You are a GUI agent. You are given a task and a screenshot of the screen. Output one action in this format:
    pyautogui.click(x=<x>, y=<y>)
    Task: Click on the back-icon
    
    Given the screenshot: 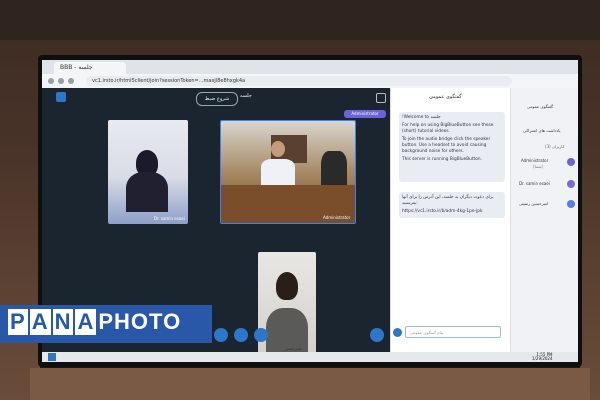 What is the action you would take?
    pyautogui.click(x=51, y=81)
    